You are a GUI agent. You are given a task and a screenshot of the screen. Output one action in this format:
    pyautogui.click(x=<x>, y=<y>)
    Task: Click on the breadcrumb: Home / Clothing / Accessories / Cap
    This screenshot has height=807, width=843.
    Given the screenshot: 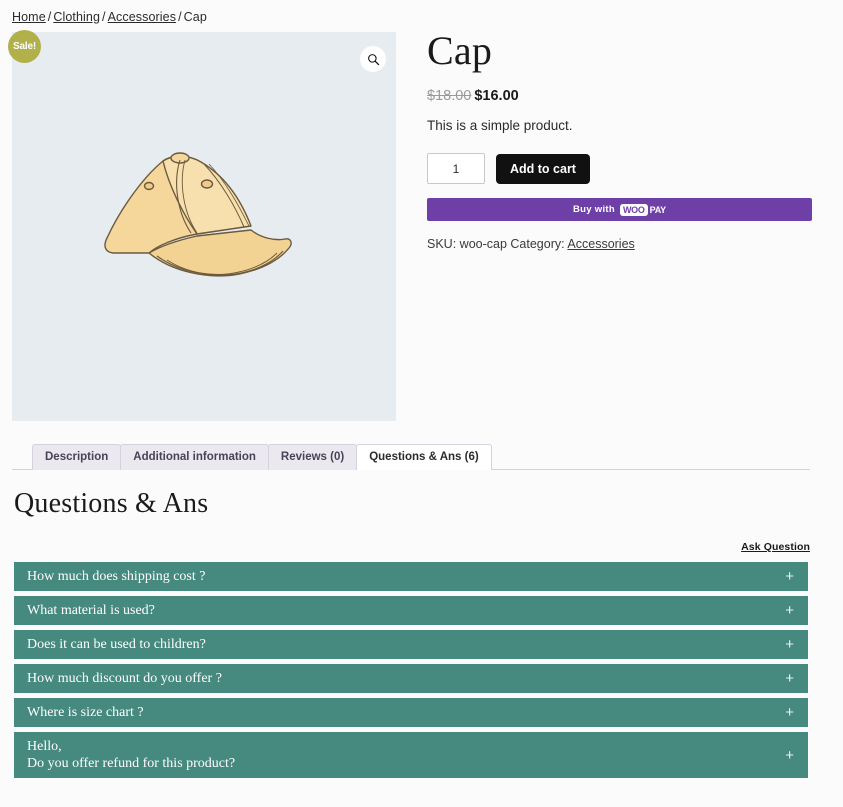 What is the action you would take?
    pyautogui.click(x=109, y=17)
    